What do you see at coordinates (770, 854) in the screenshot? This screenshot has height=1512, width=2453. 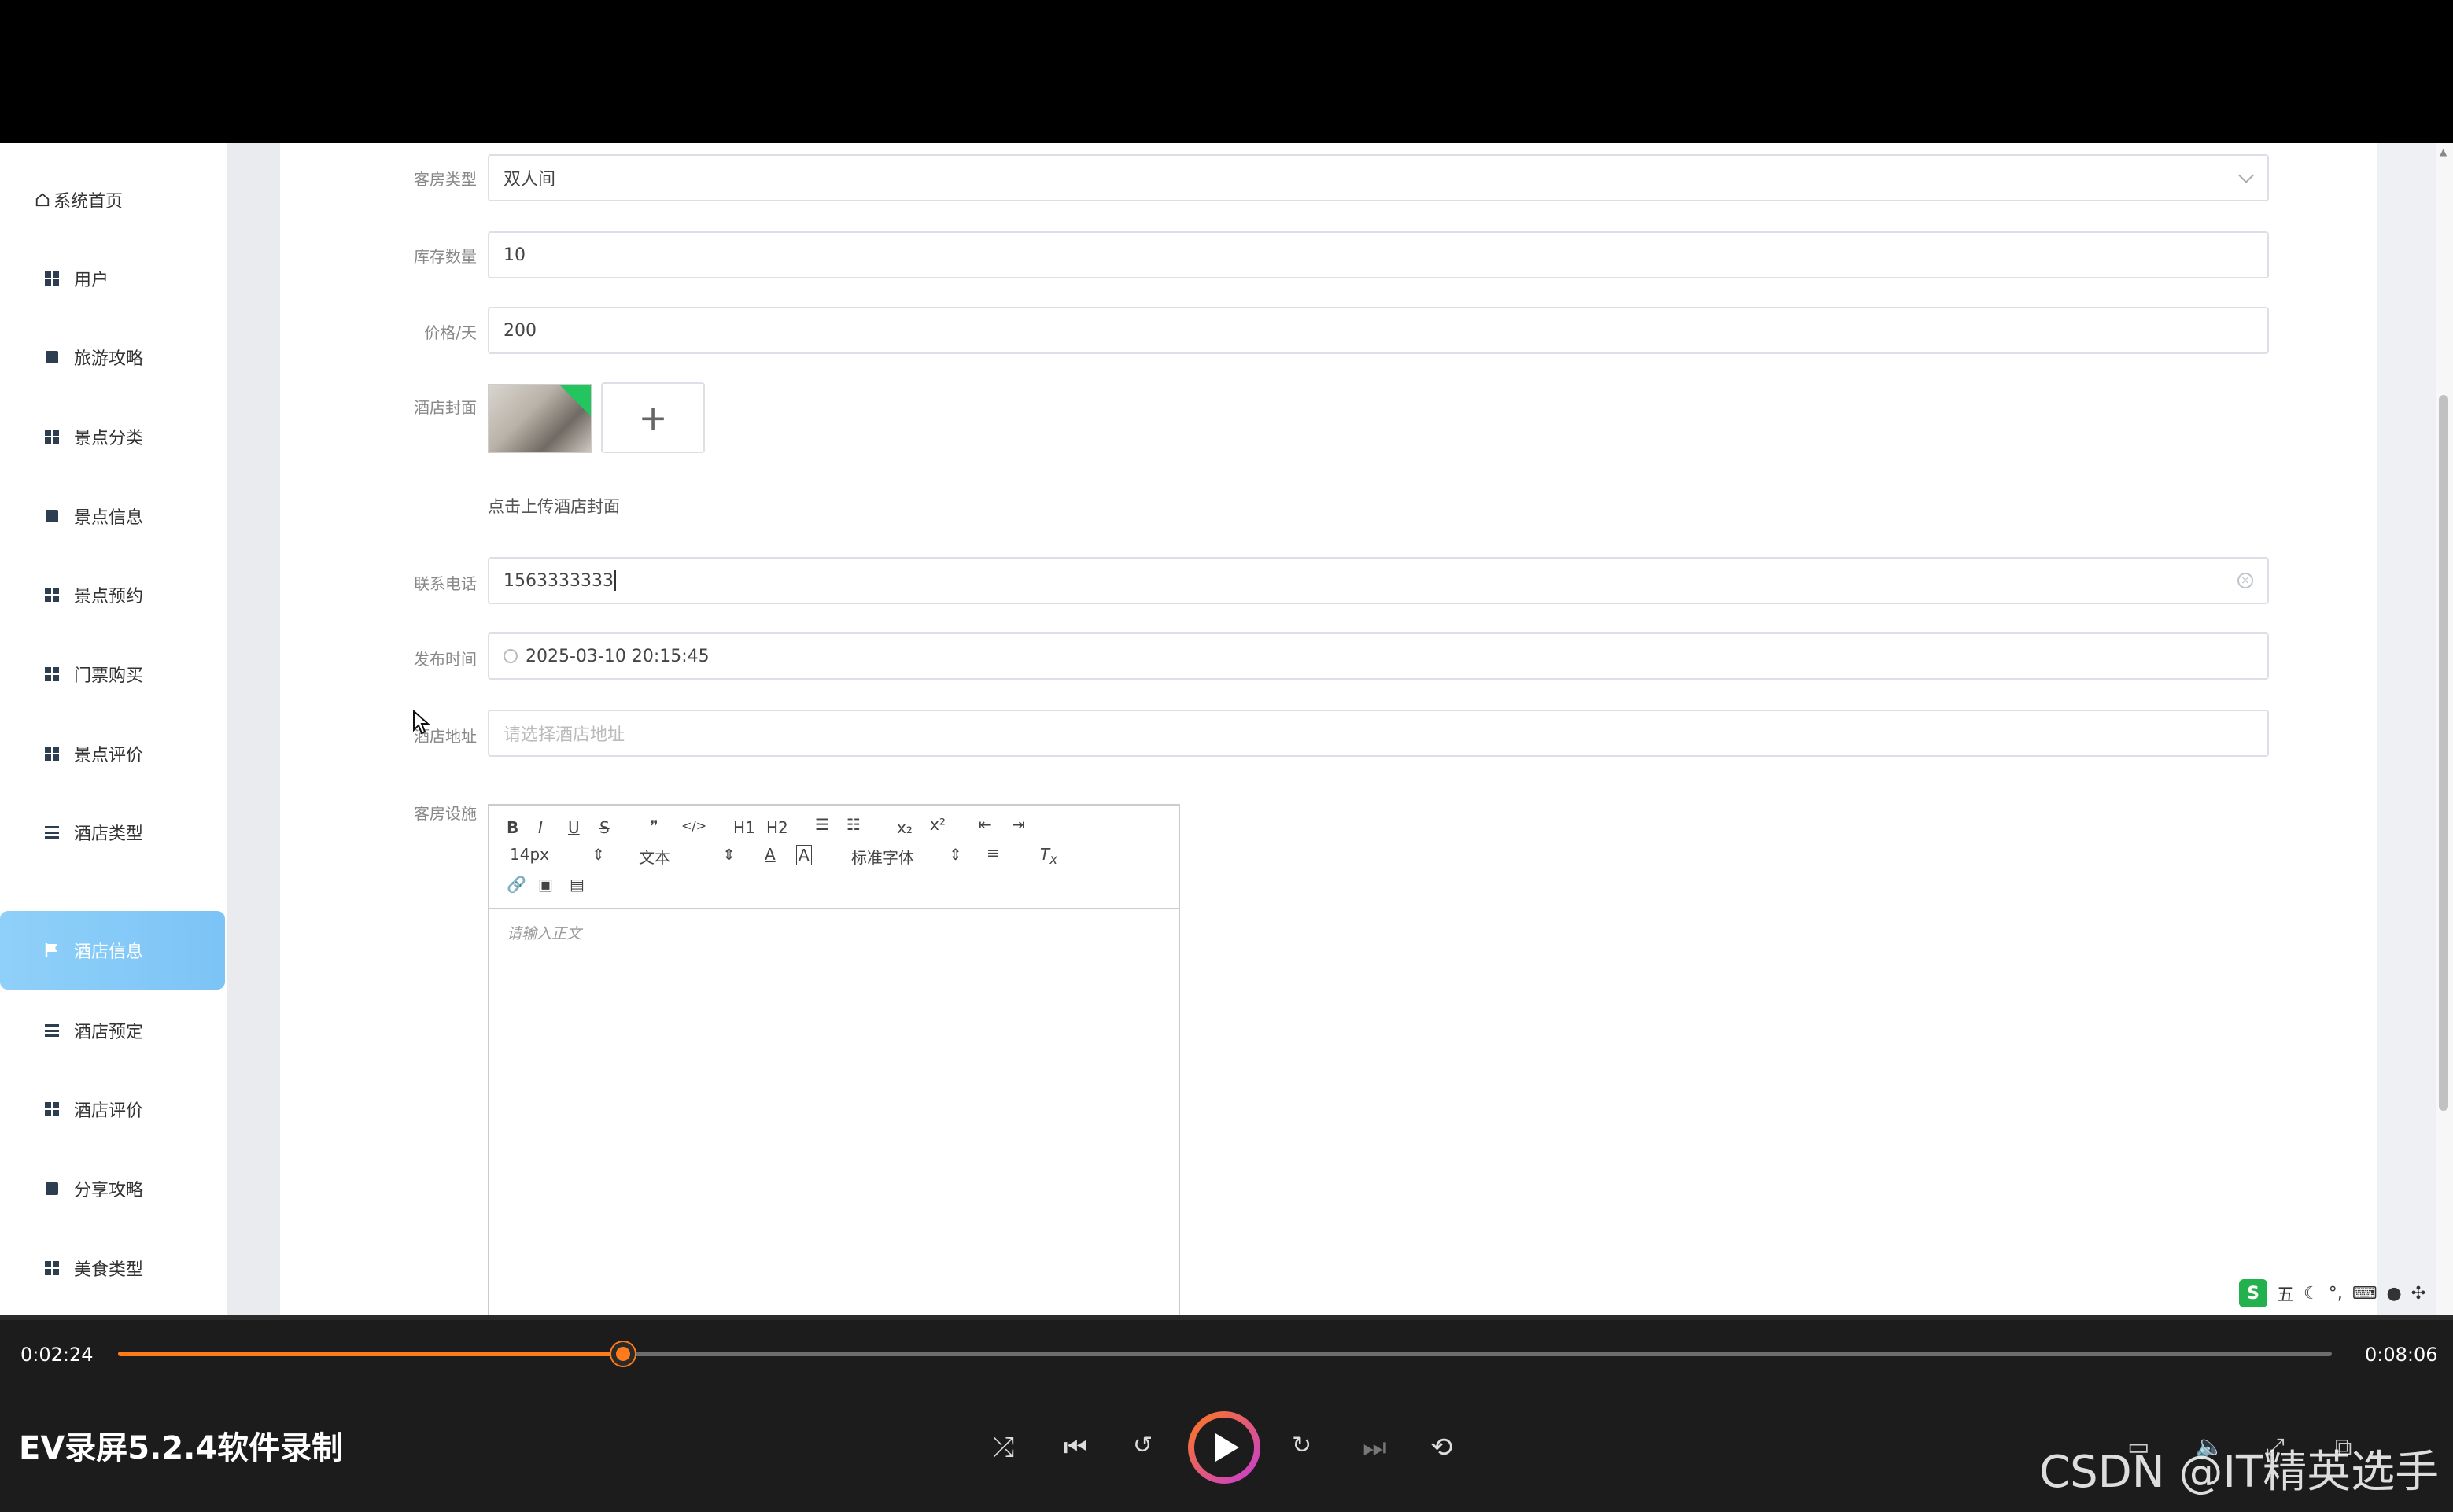 I see `font-color-icon: A` at bounding box center [770, 854].